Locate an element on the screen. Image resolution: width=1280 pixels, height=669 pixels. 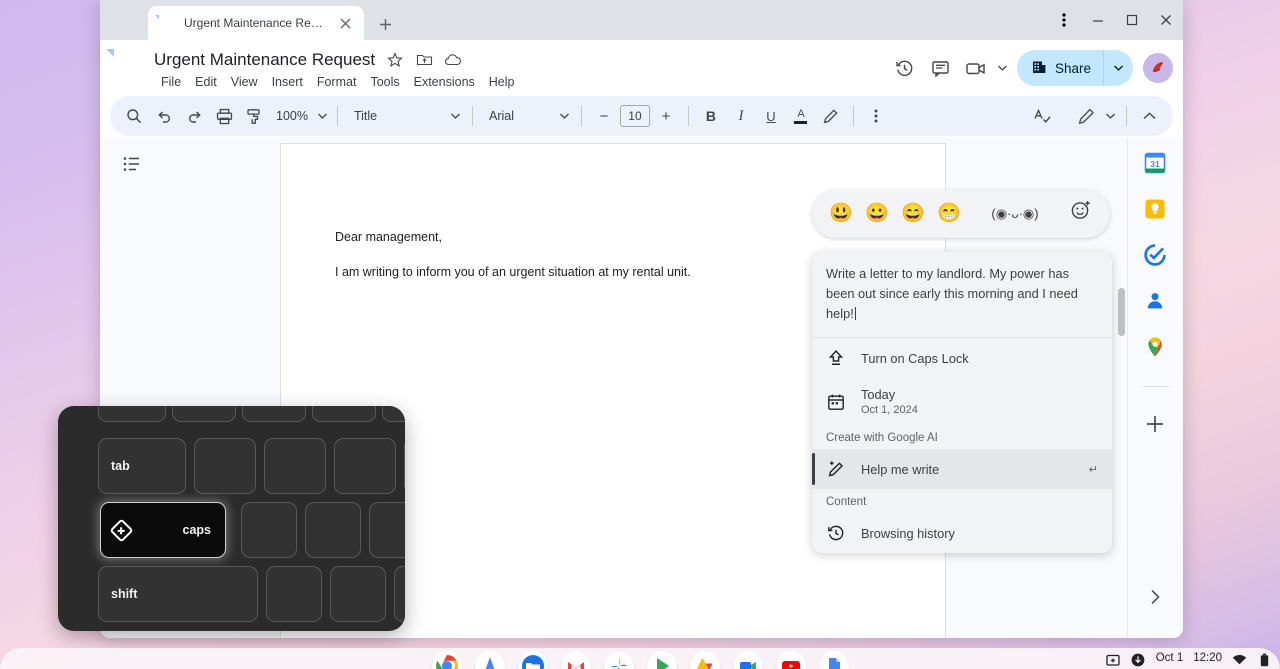
cloud-saved-icon is located at coordinates (453, 60).